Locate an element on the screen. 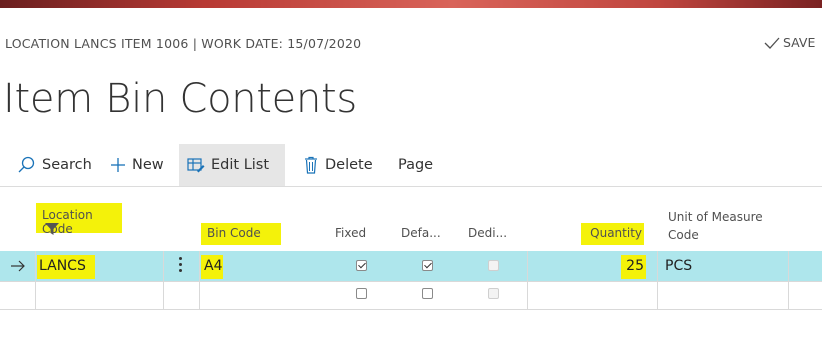 The height and width of the screenshot is (344, 822). save-button: SAVE is located at coordinates (789, 42).